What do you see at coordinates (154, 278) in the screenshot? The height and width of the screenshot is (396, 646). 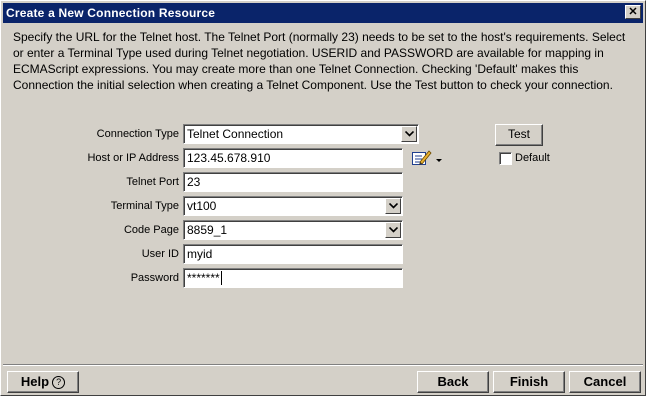 I see `password-label: Password` at bounding box center [154, 278].